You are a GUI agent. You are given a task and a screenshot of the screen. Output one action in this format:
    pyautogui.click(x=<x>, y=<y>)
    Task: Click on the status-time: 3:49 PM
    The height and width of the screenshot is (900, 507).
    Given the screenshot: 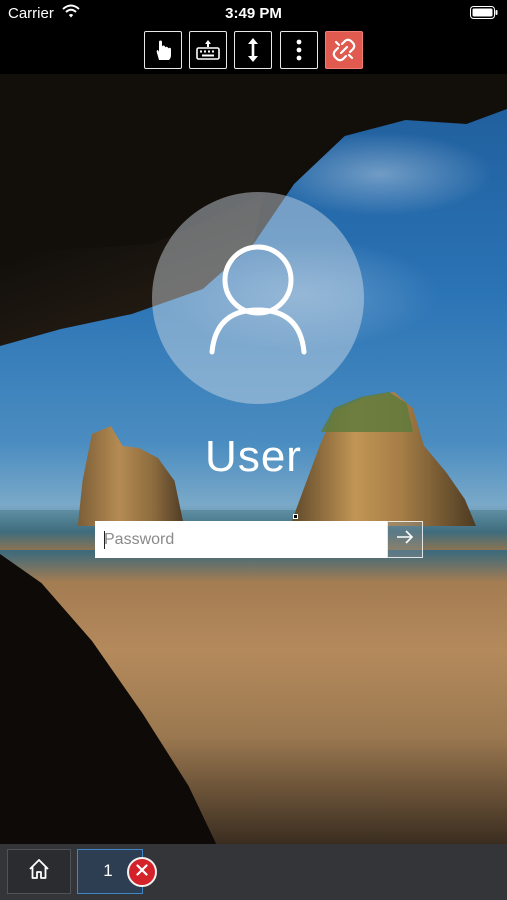 What is the action you would take?
    pyautogui.click(x=253, y=13)
    